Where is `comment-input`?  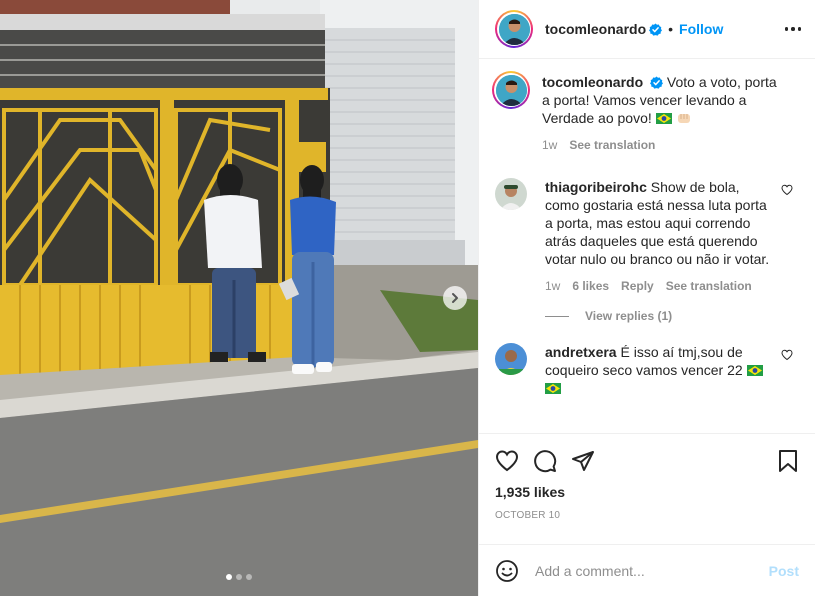 comment-input is located at coordinates (651, 570).